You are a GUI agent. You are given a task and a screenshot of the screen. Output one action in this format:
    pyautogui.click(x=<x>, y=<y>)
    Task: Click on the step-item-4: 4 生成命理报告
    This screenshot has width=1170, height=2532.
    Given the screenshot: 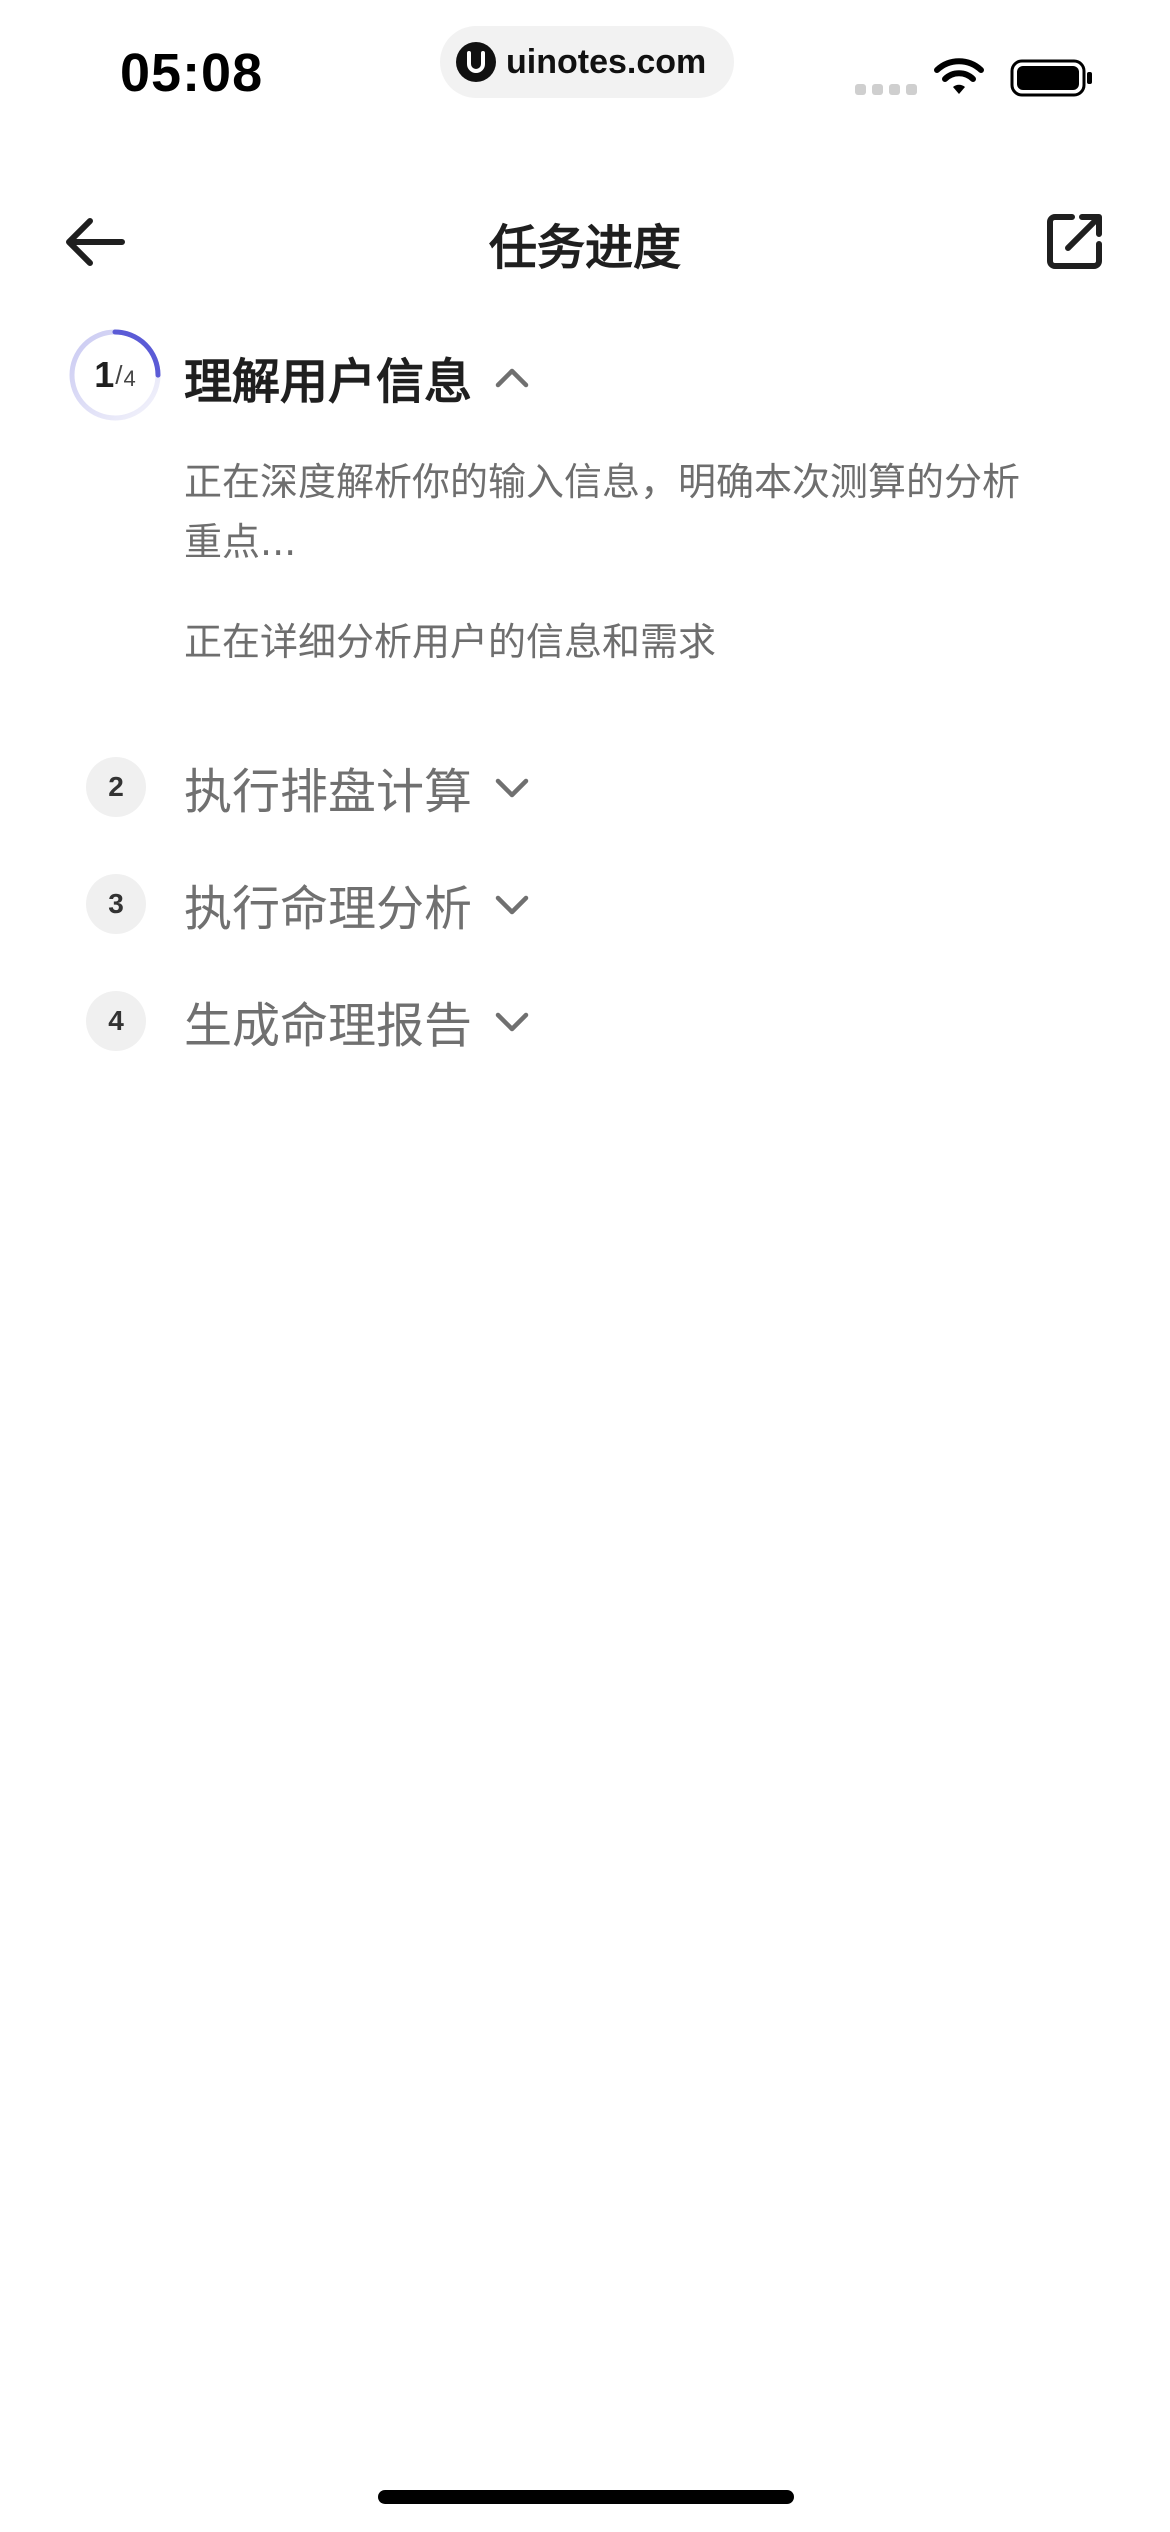 What is the action you would take?
    pyautogui.click(x=586, y=1021)
    